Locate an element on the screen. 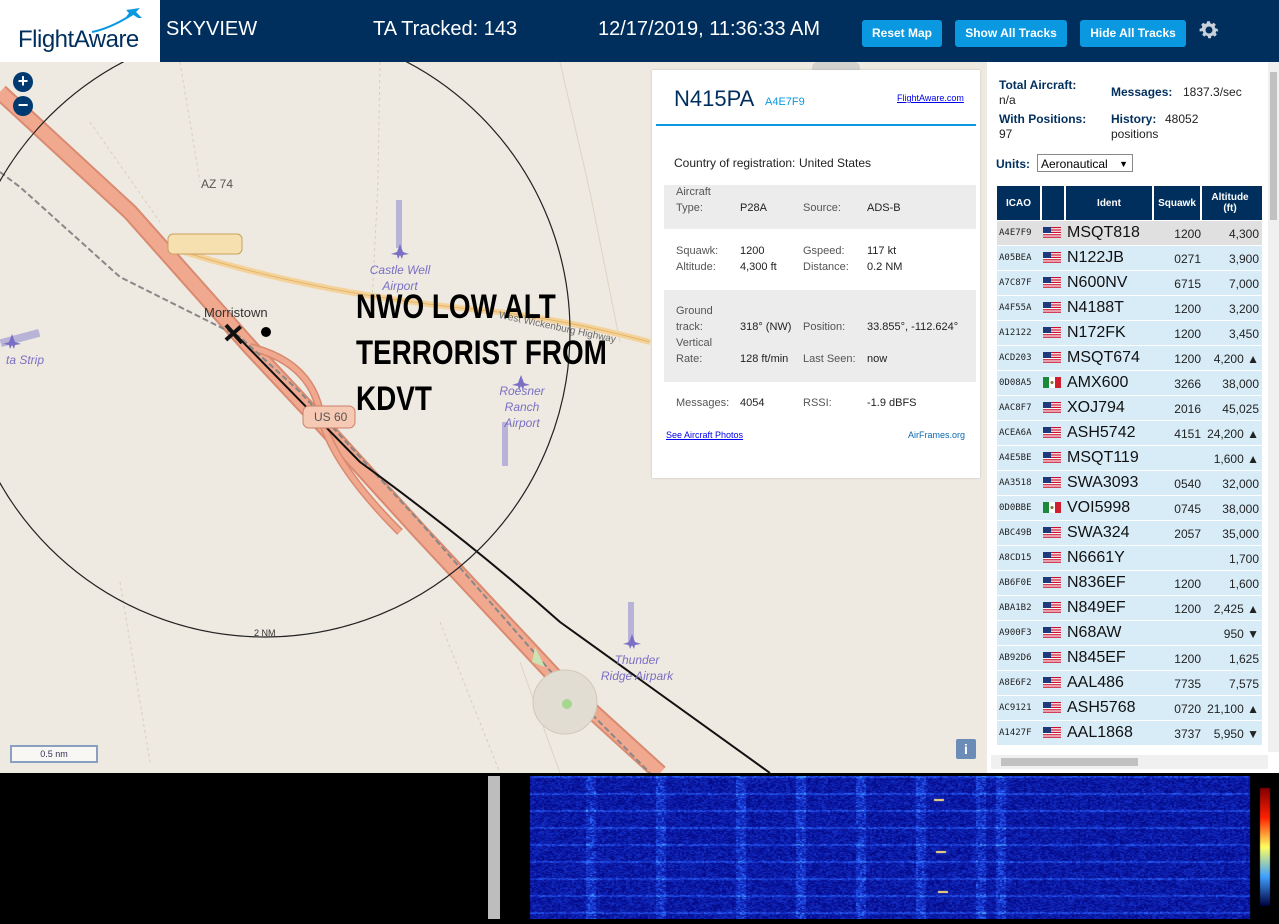  row-ident: N849EF is located at coordinates (1096, 607).